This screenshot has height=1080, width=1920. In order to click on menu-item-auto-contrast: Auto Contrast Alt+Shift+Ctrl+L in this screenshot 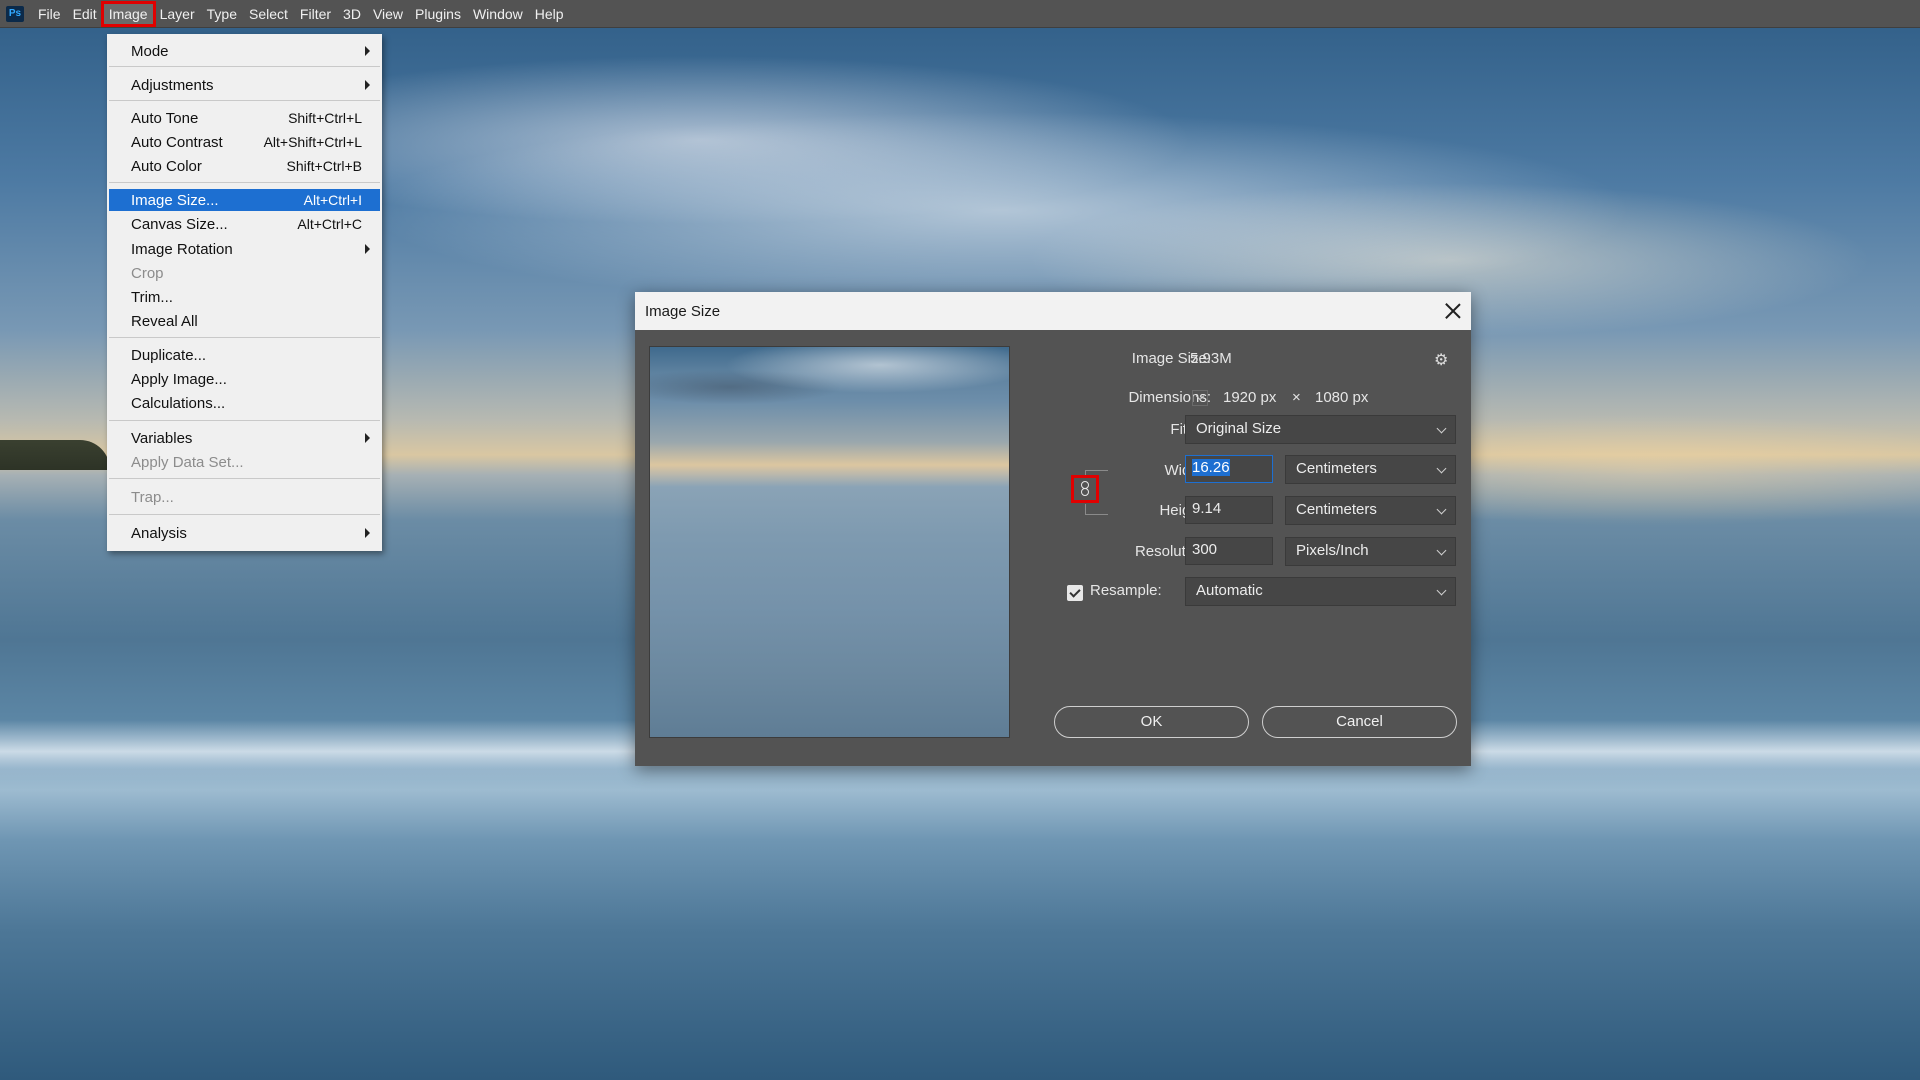, I will do `click(244, 142)`.